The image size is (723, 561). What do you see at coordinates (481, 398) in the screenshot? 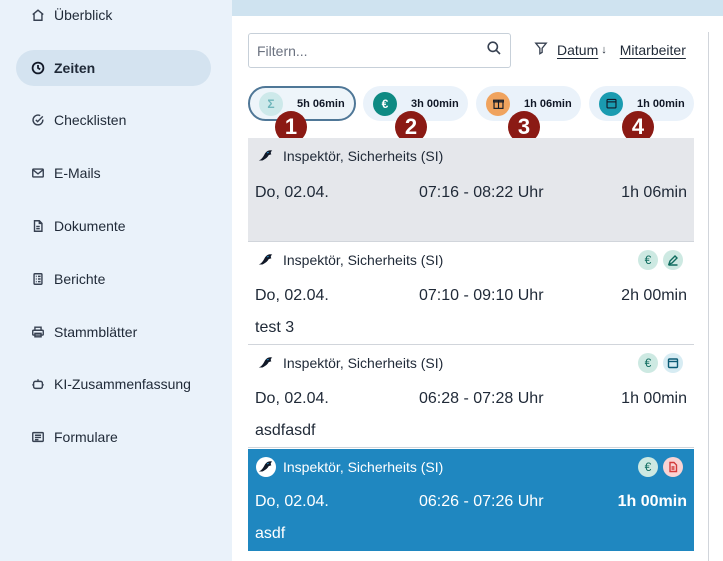
I see `entry-time-range: 06:28 - 07:28 Uhr` at bounding box center [481, 398].